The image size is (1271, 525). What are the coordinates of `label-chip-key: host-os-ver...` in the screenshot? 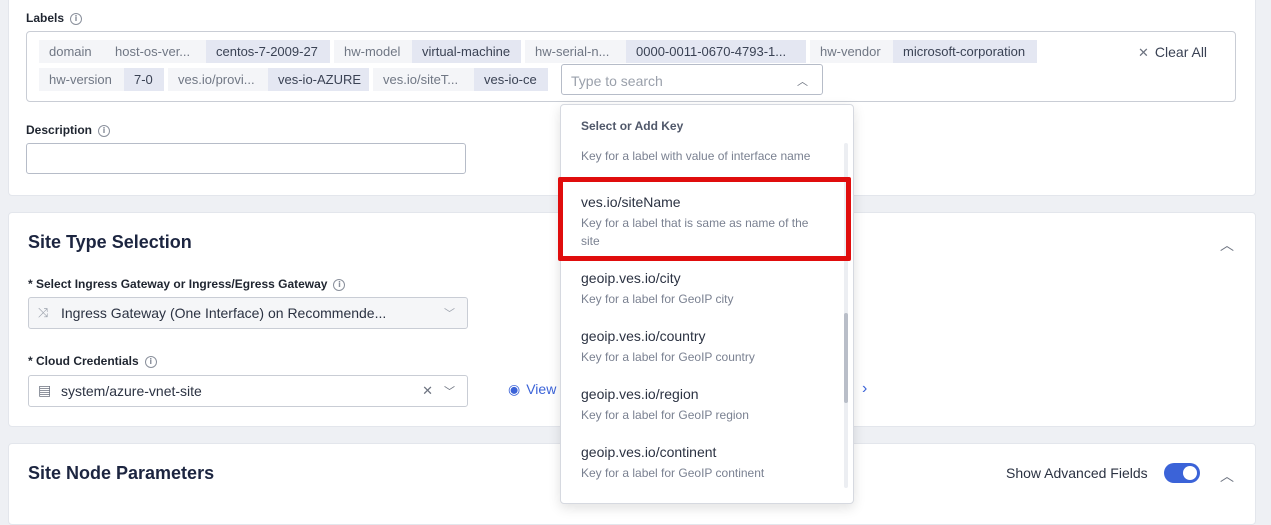 It's located at (155, 51).